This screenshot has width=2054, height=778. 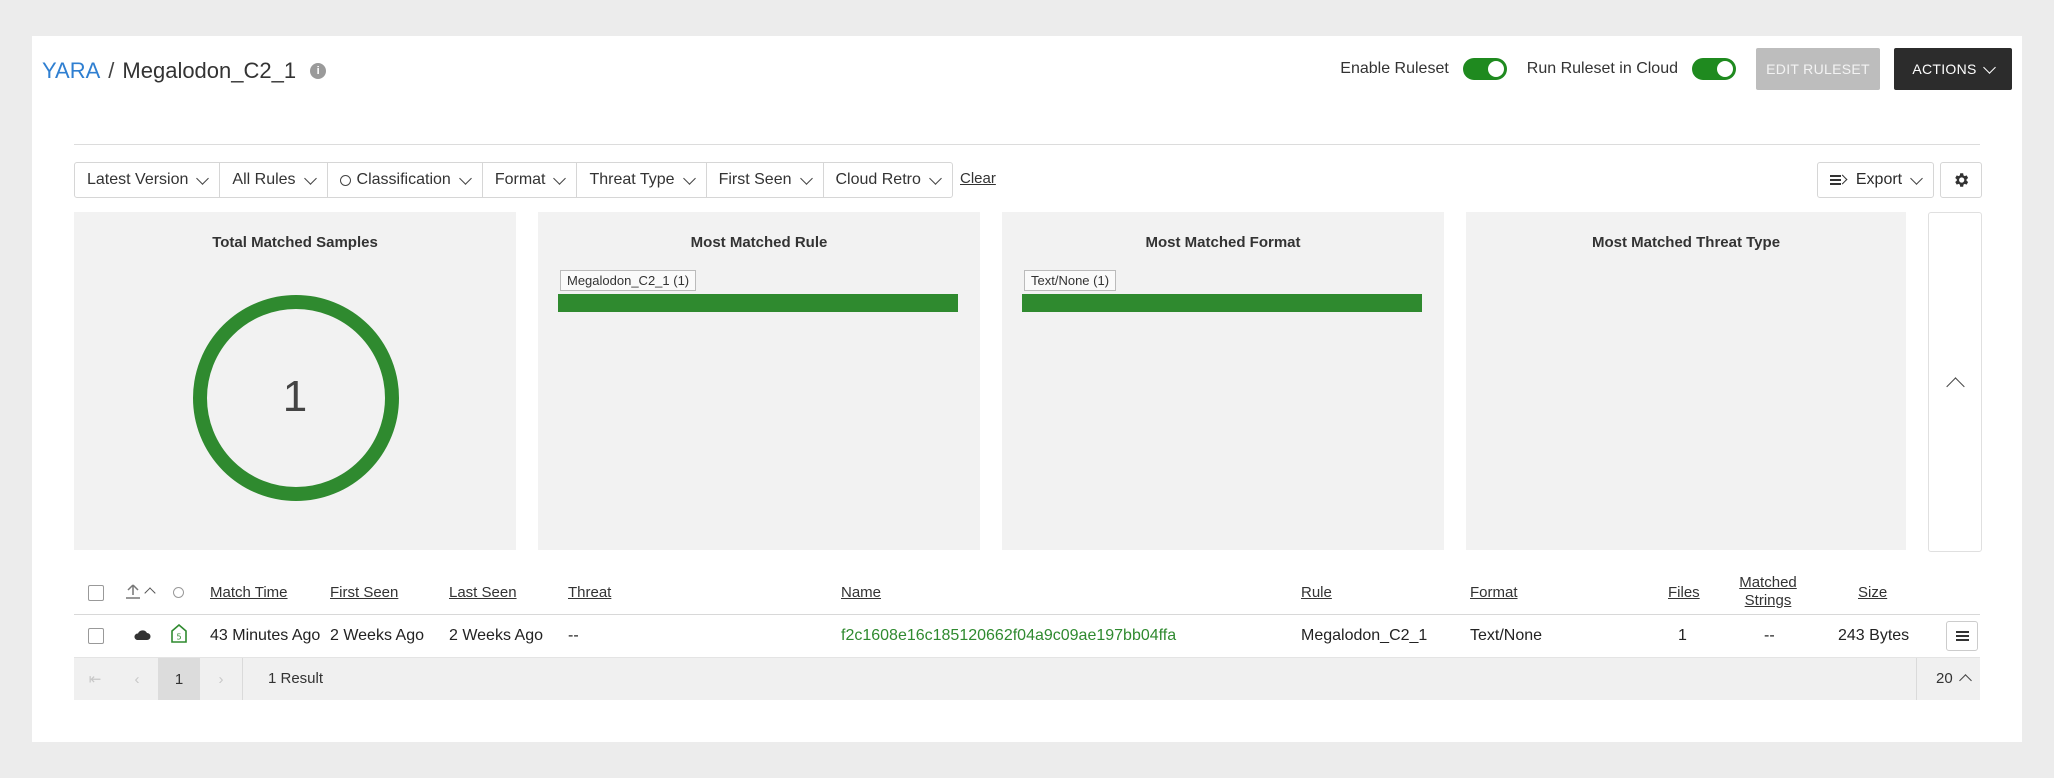 I want to click on per-page-select: 20, so click(x=1954, y=678).